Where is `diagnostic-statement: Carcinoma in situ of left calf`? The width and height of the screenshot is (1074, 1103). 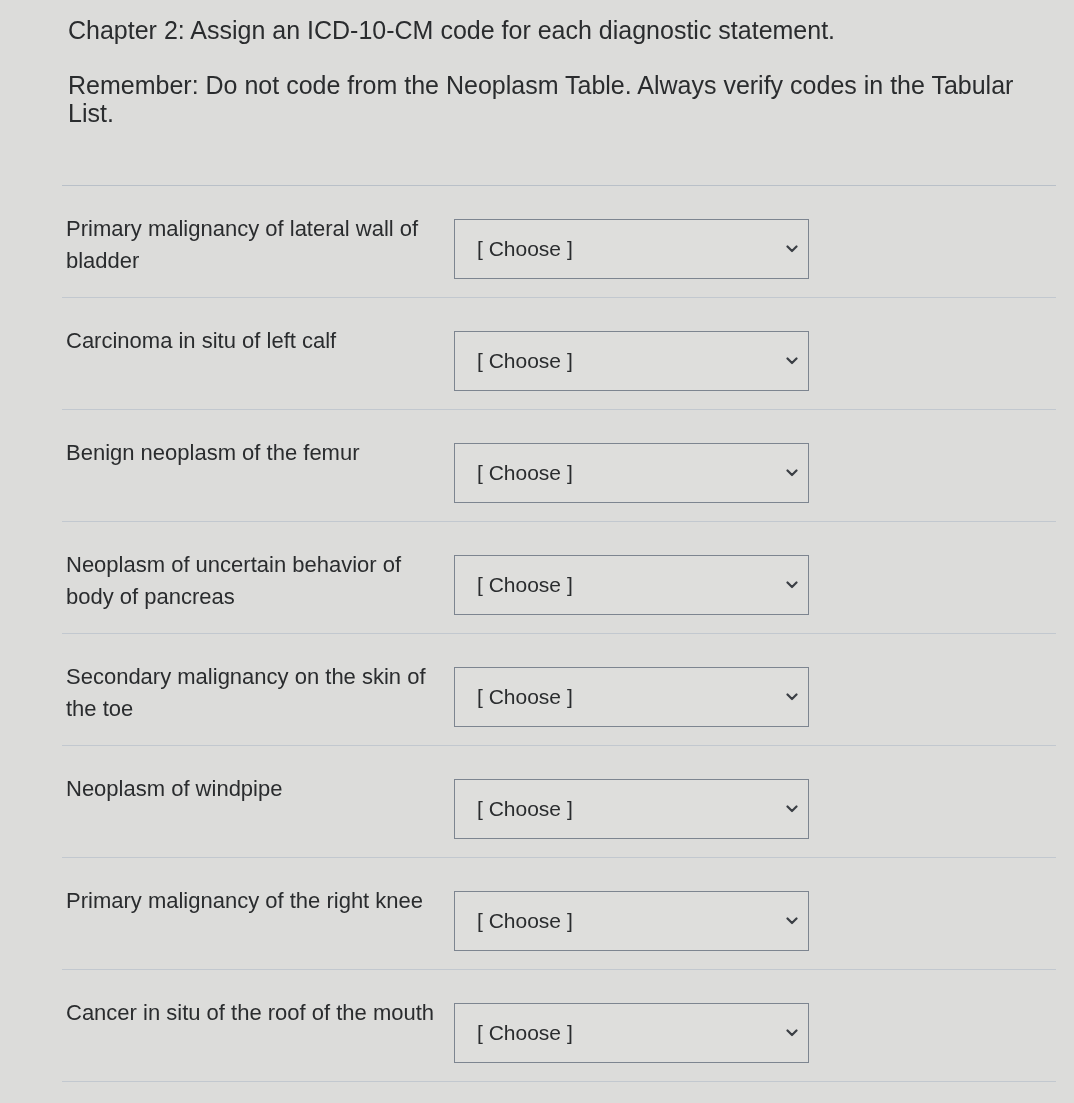
diagnostic-statement: Carcinoma in situ of left calf is located at coordinates (201, 341).